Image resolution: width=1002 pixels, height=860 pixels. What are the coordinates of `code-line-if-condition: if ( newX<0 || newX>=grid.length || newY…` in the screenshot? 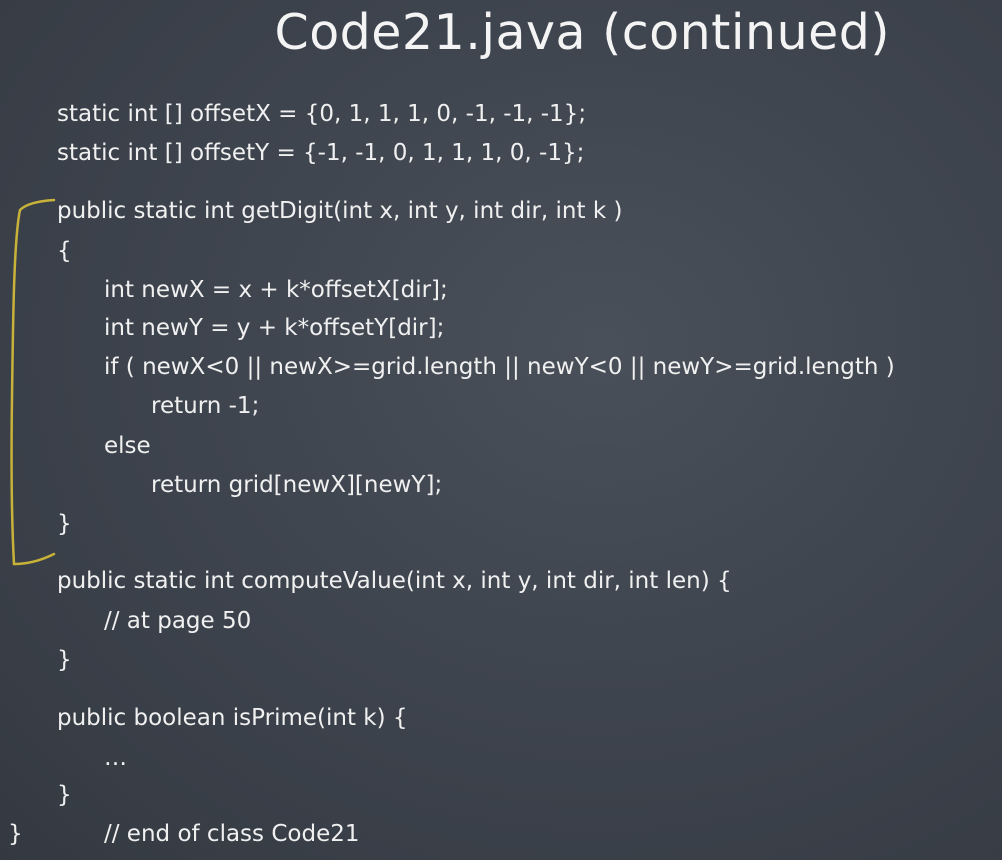 It's located at (499, 367).